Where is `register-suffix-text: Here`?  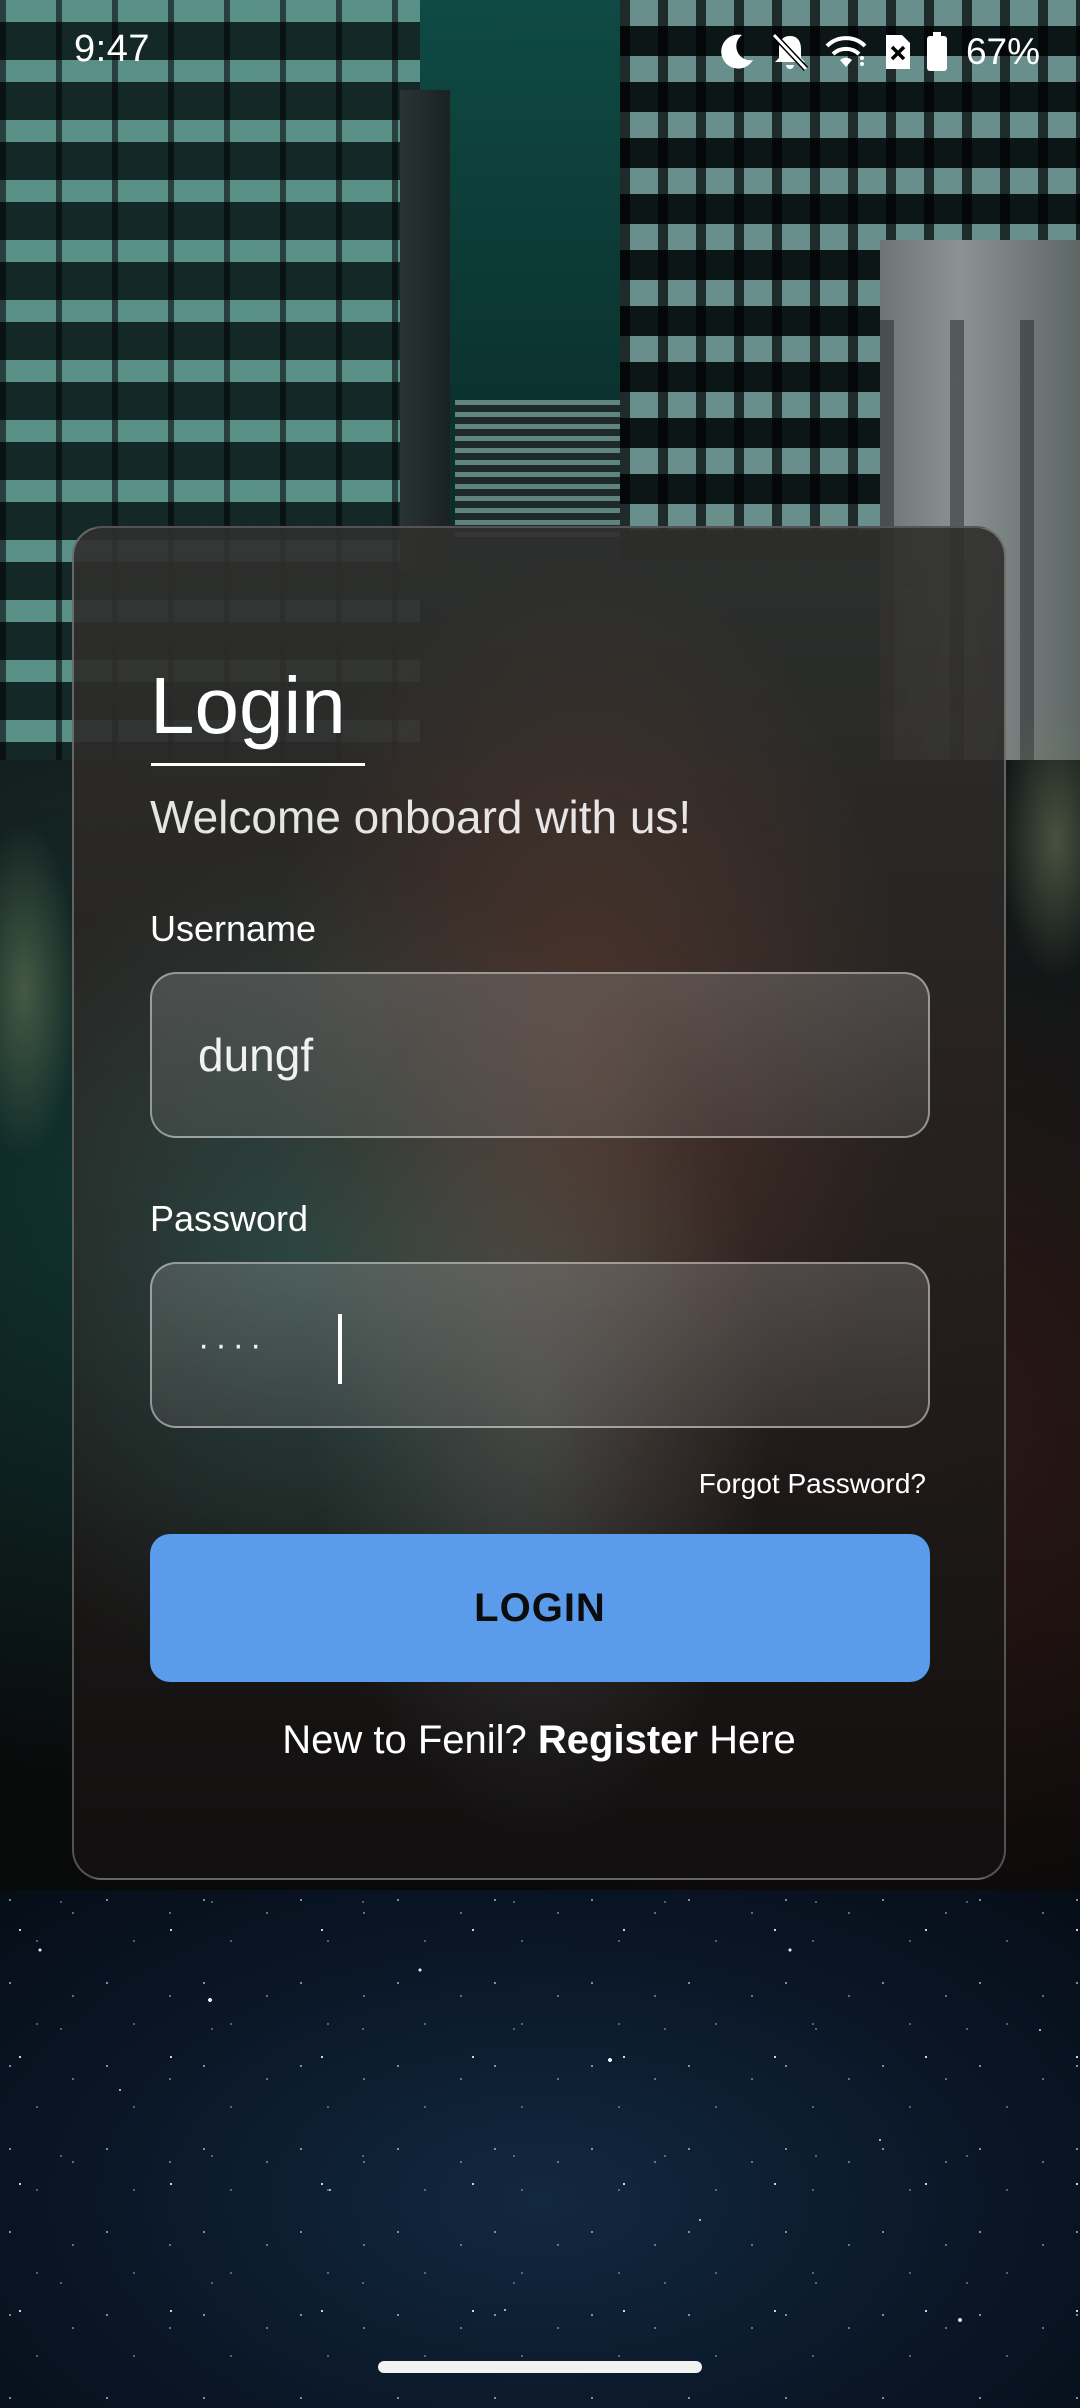
register-suffix-text: Here is located at coordinates (746, 1740).